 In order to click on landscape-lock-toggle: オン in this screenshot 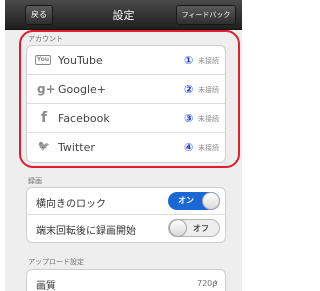, I will do `click(194, 201)`.